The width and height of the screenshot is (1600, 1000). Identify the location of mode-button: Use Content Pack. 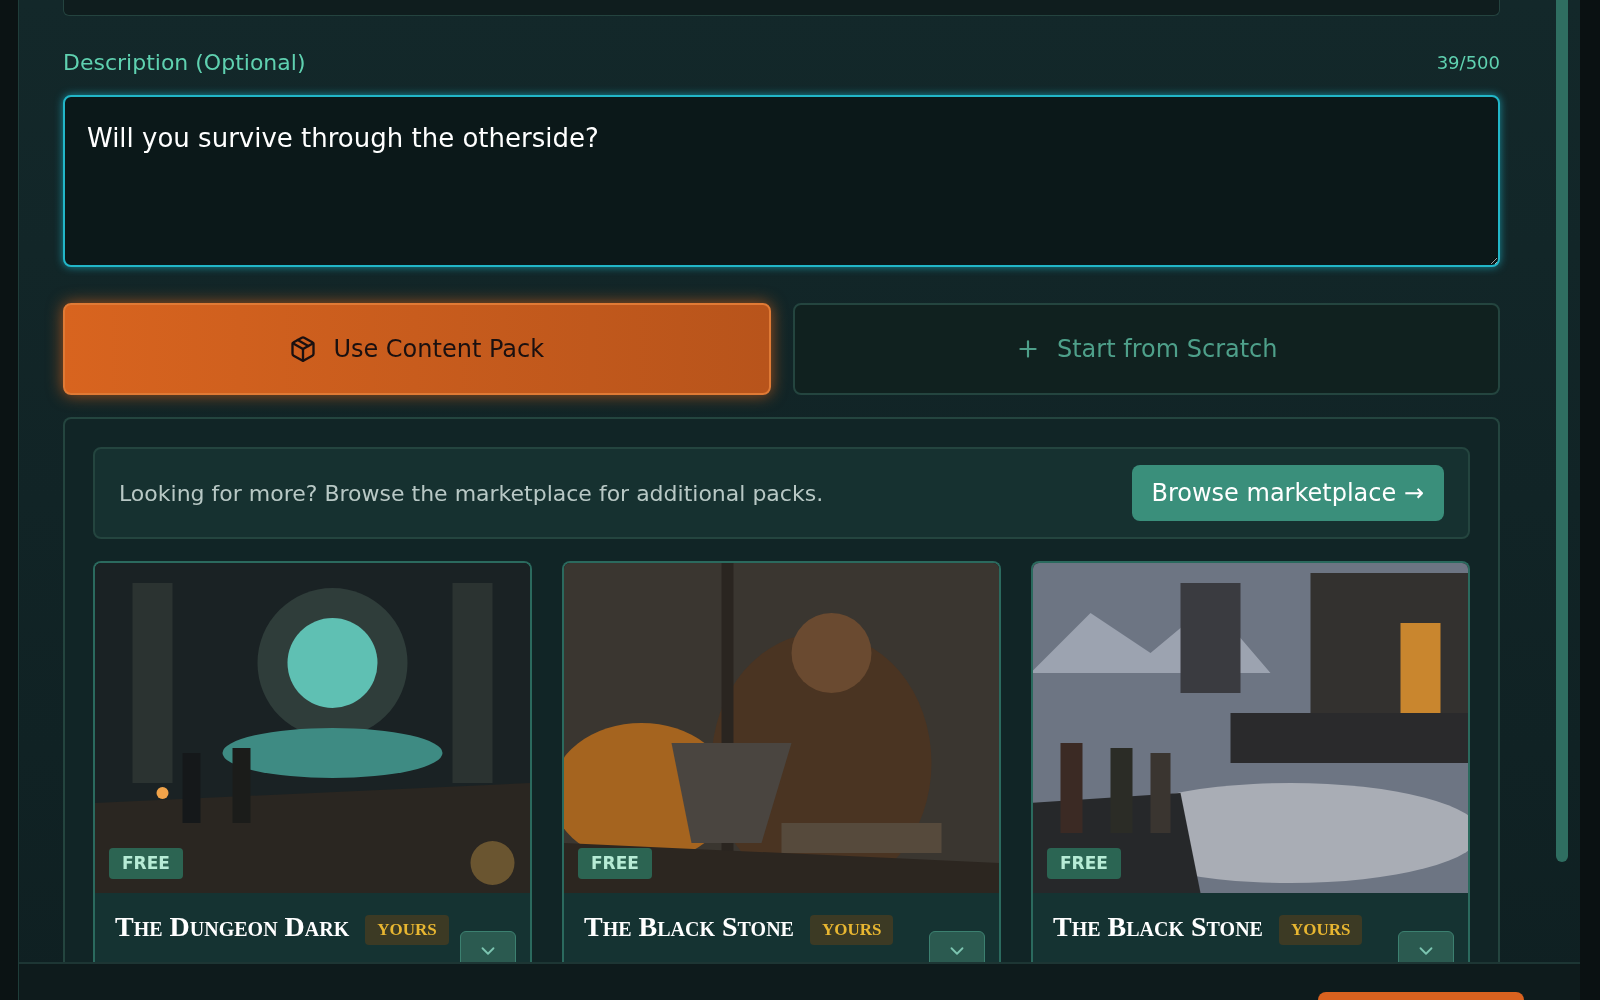
(417, 349).